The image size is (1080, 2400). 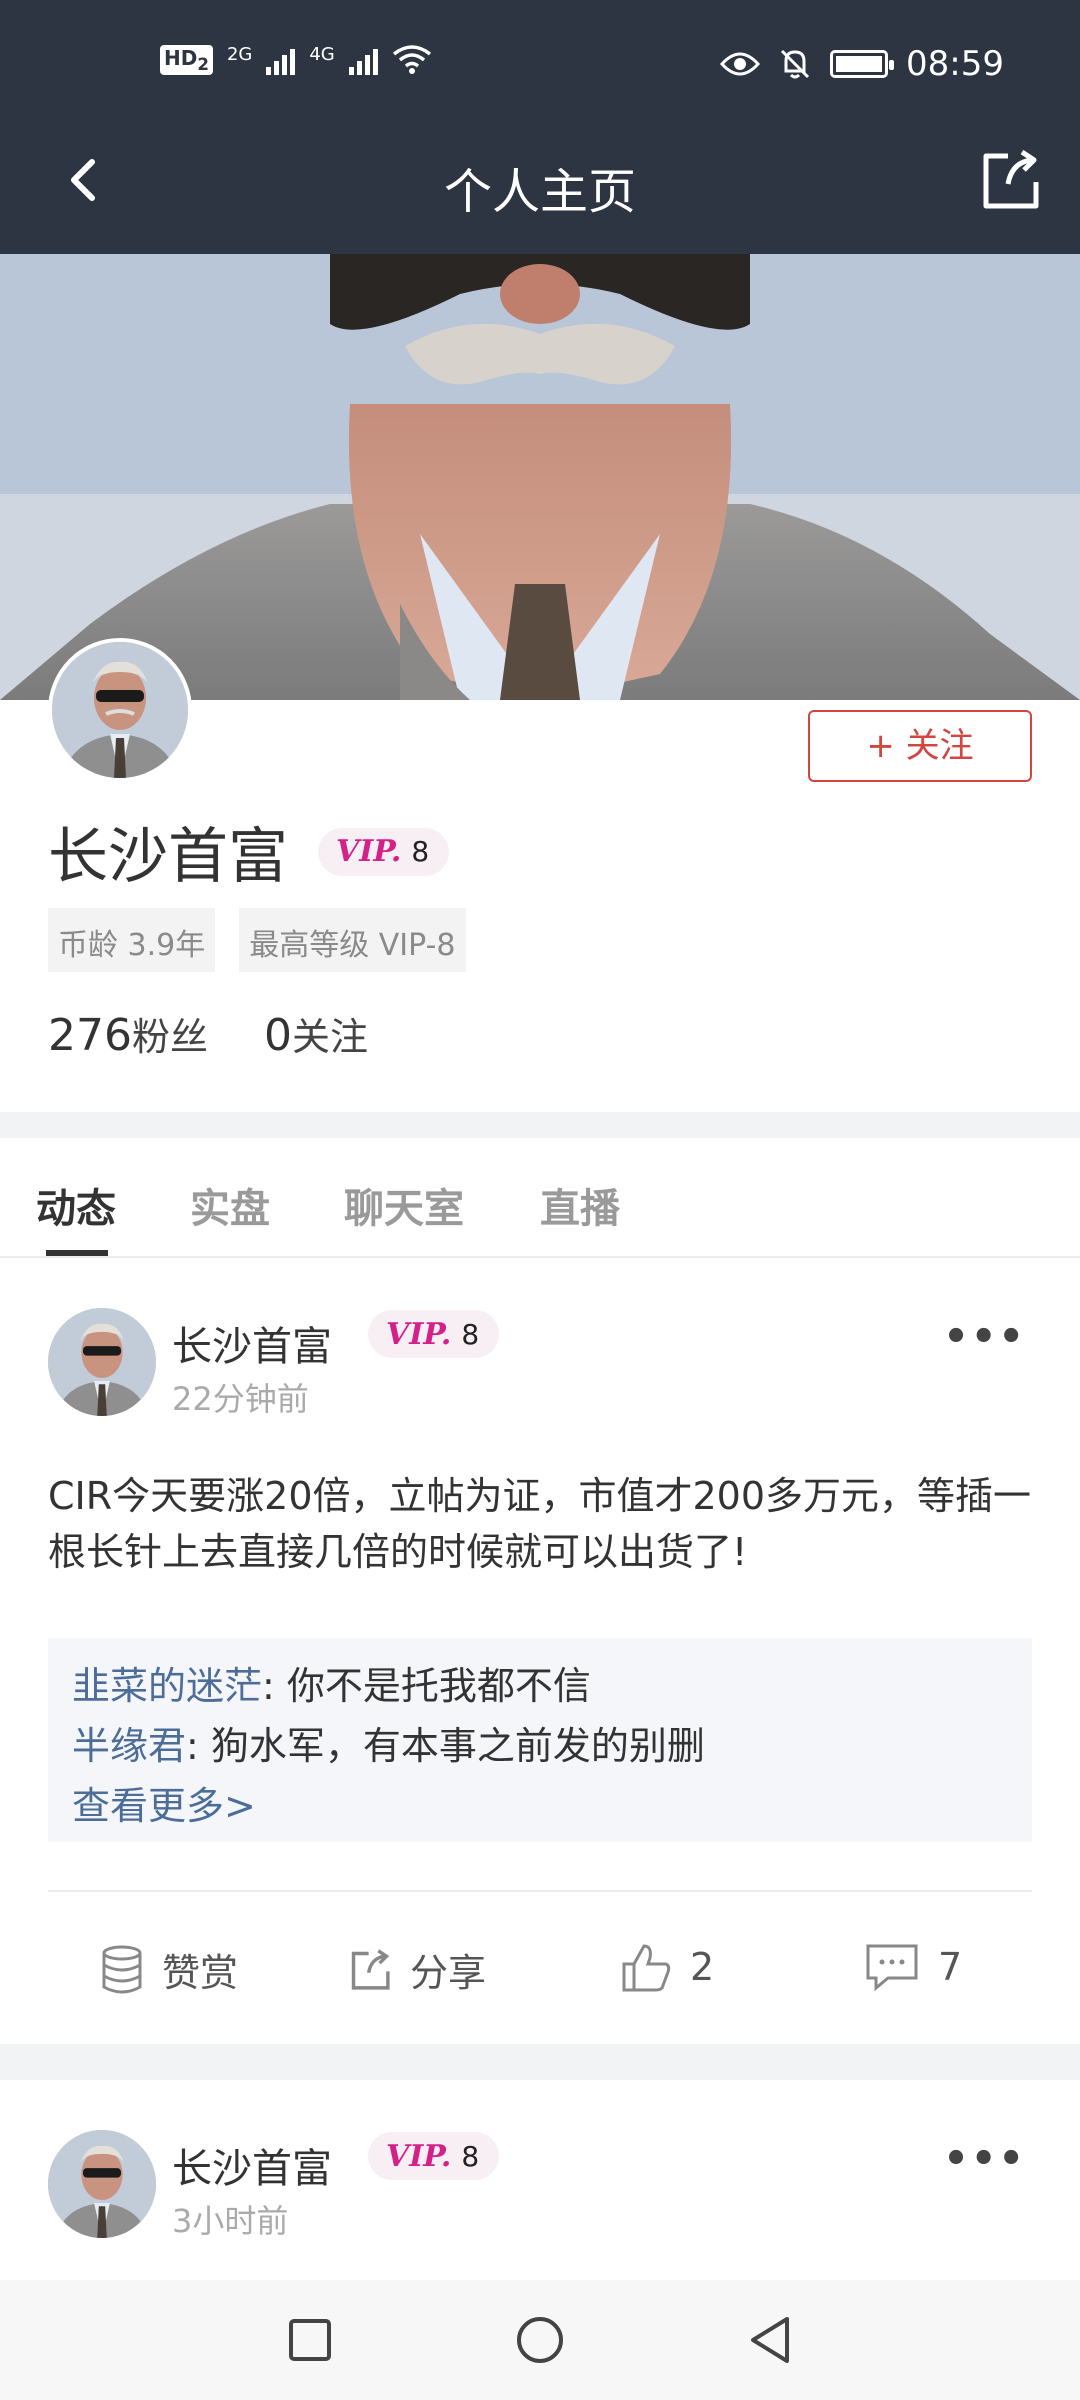 I want to click on signal-icon, so click(x=281, y=60).